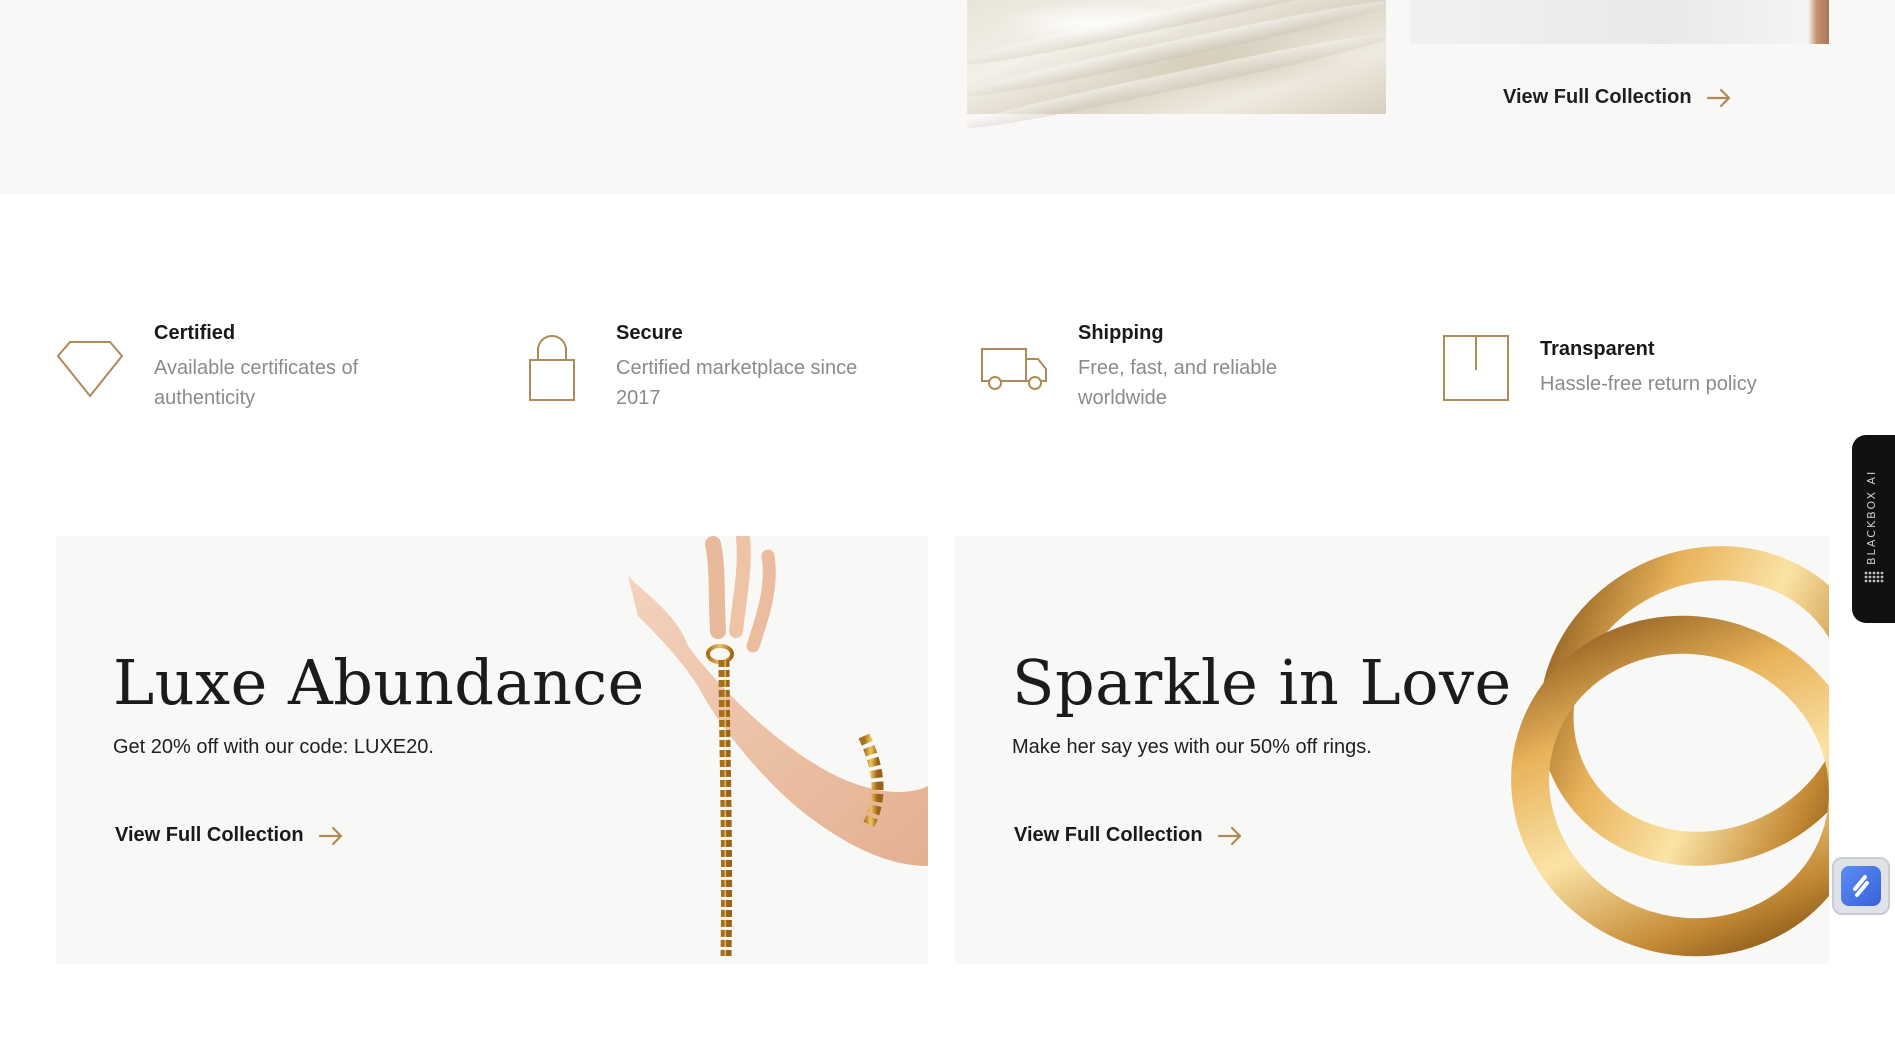 This screenshot has height=1051, width=1895. I want to click on feature-desc-line: worldwide, so click(1122, 398).